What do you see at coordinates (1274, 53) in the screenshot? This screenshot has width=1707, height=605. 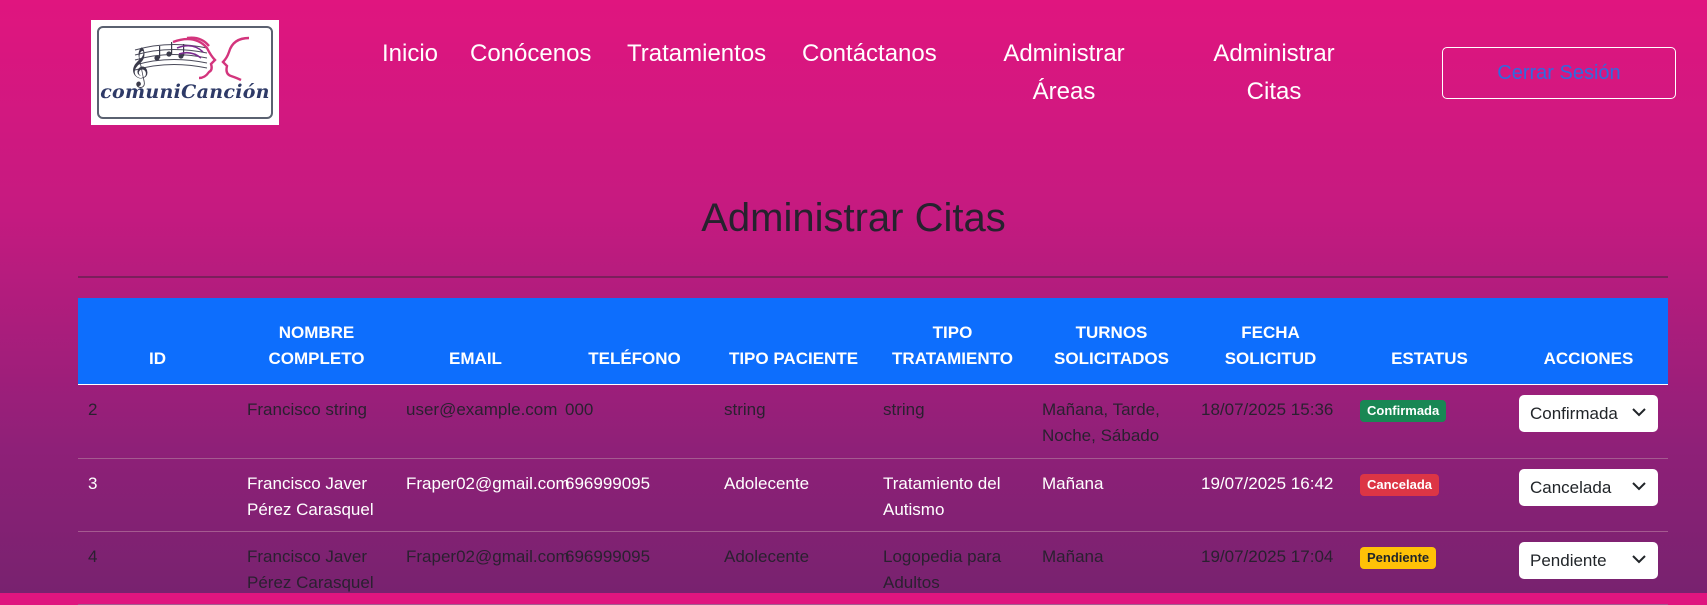 I see `nav-administrar-citas-line1: Administrar` at bounding box center [1274, 53].